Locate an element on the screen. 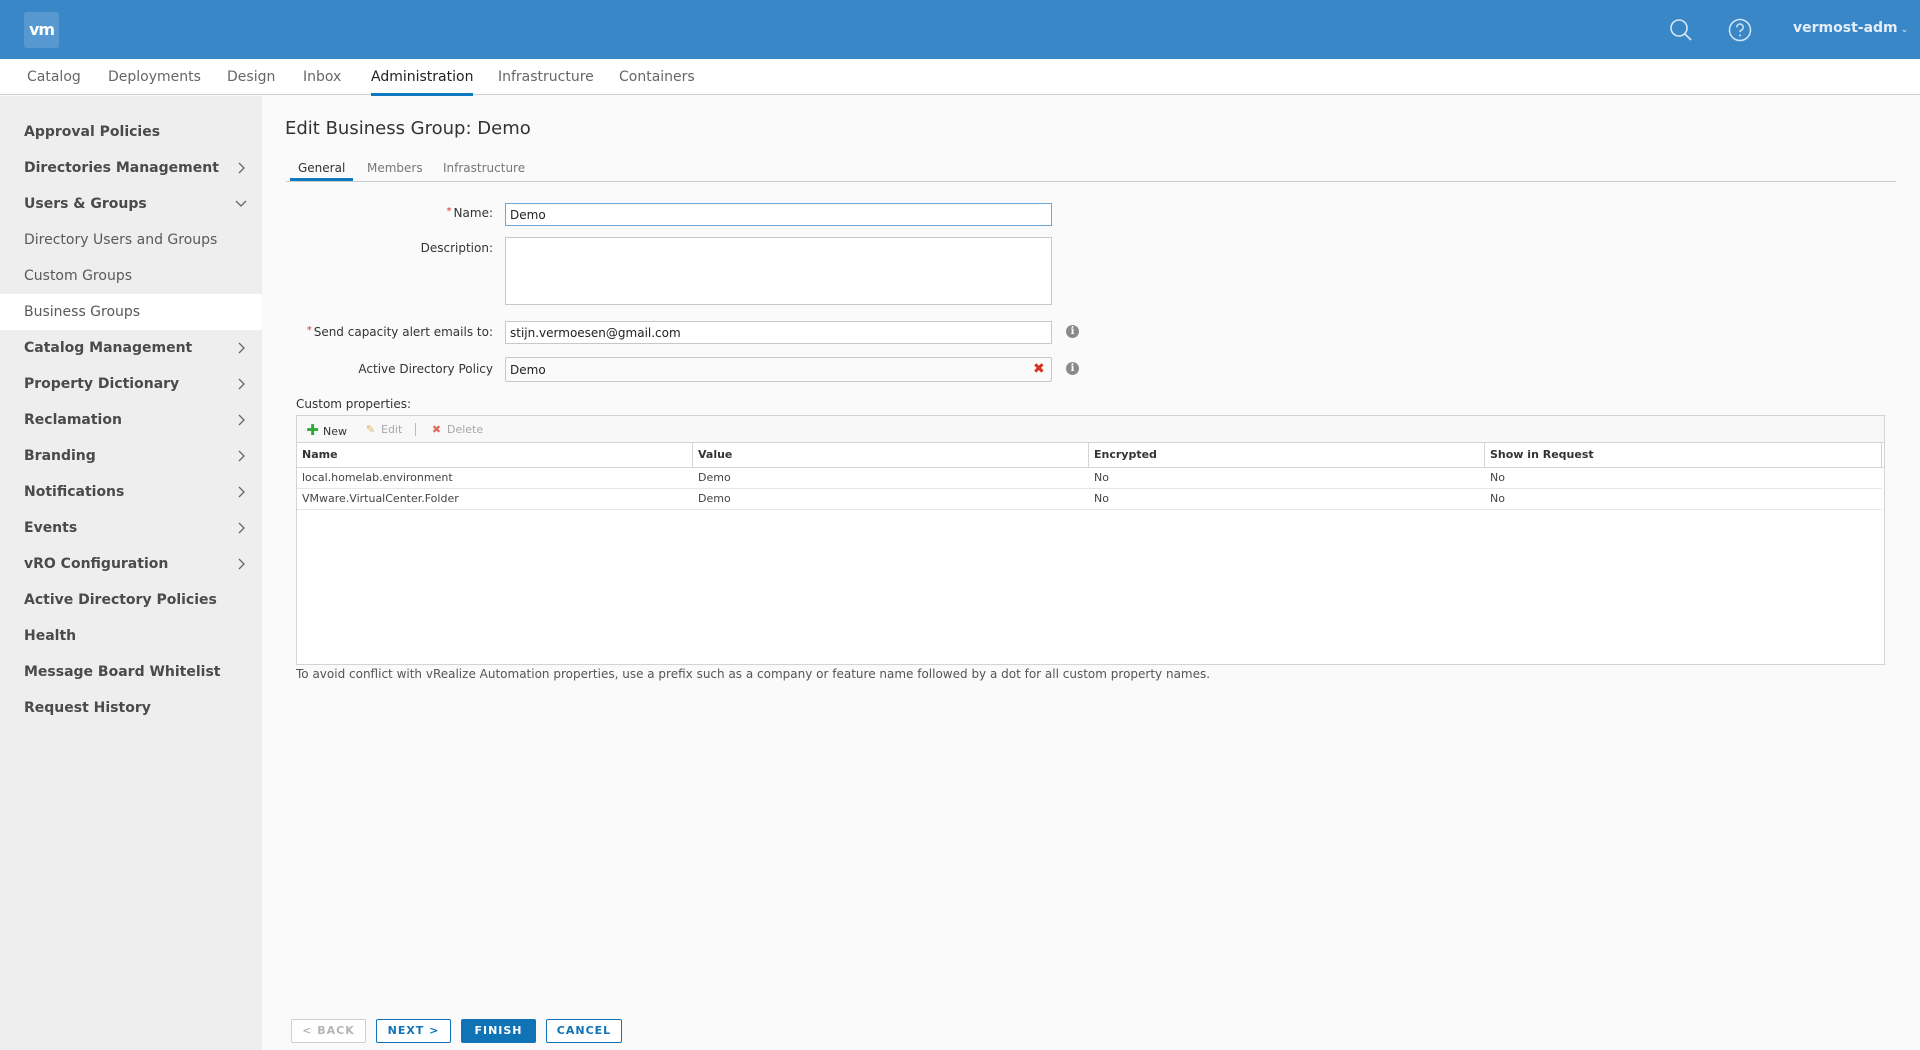 The image size is (1920, 1050). sidebar-item-business-groups: Business Groups is located at coordinates (131, 312).